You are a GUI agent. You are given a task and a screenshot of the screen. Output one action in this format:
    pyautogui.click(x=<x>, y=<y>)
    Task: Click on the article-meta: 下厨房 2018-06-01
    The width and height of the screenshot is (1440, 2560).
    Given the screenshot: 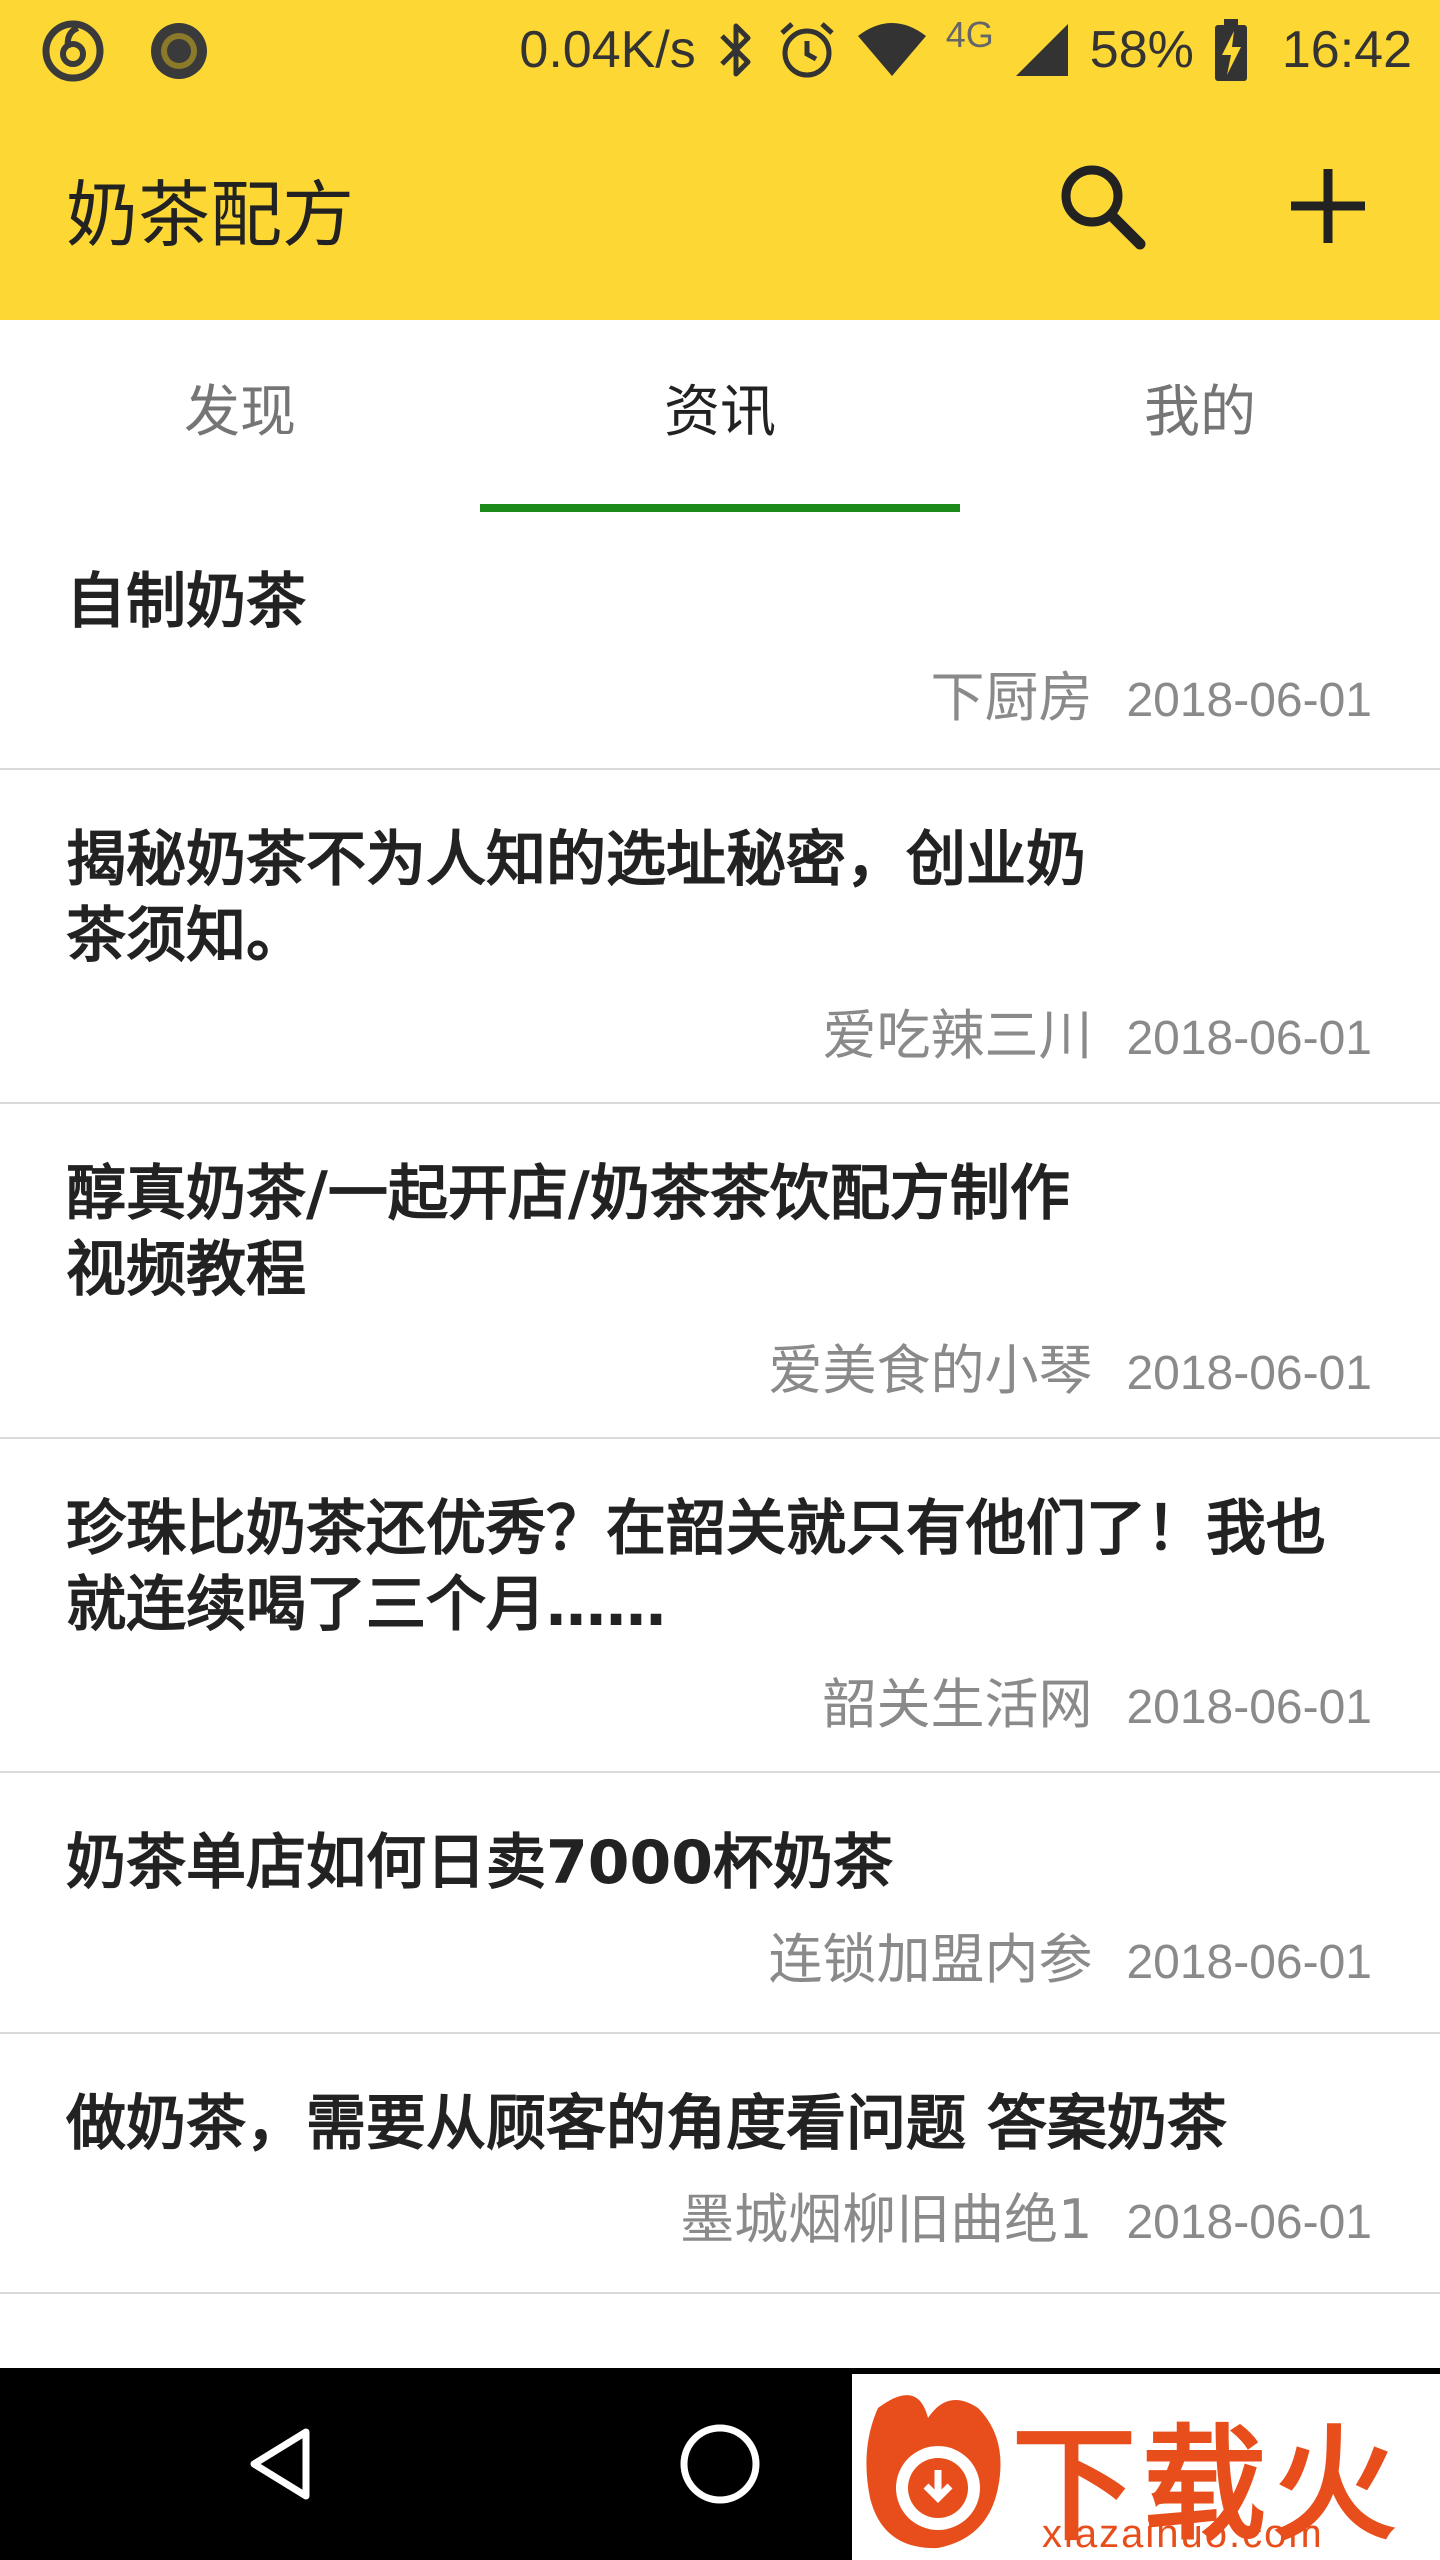 What is the action you would take?
    pyautogui.click(x=1151, y=692)
    